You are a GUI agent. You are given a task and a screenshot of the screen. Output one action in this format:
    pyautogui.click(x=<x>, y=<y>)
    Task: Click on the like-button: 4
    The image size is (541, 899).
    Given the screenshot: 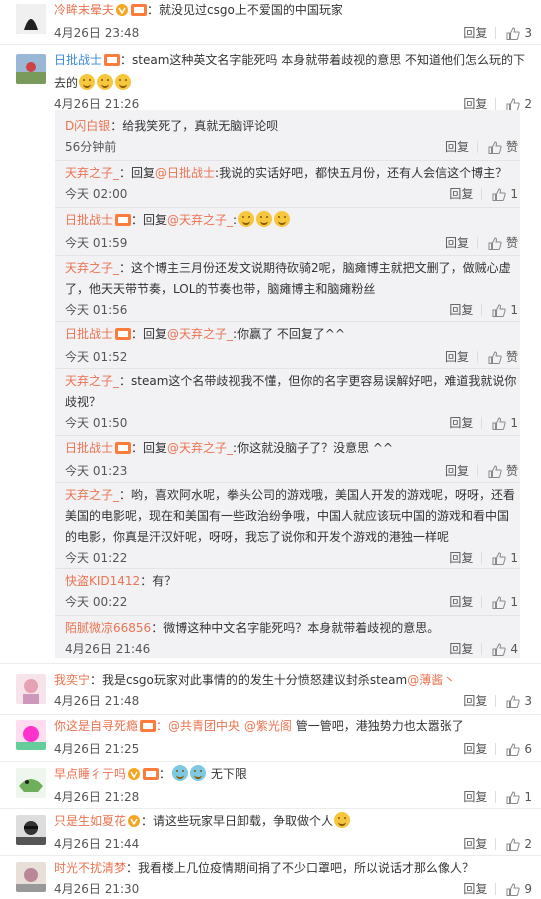 What is the action you would take?
    pyautogui.click(x=505, y=649)
    